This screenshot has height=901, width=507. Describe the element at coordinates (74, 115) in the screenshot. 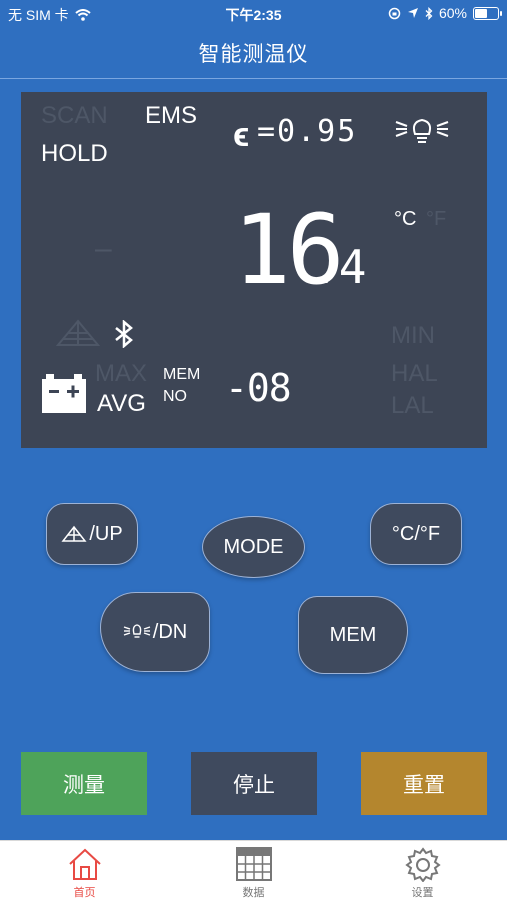

I see `lcd-scan-indicator: SCAN` at that location.